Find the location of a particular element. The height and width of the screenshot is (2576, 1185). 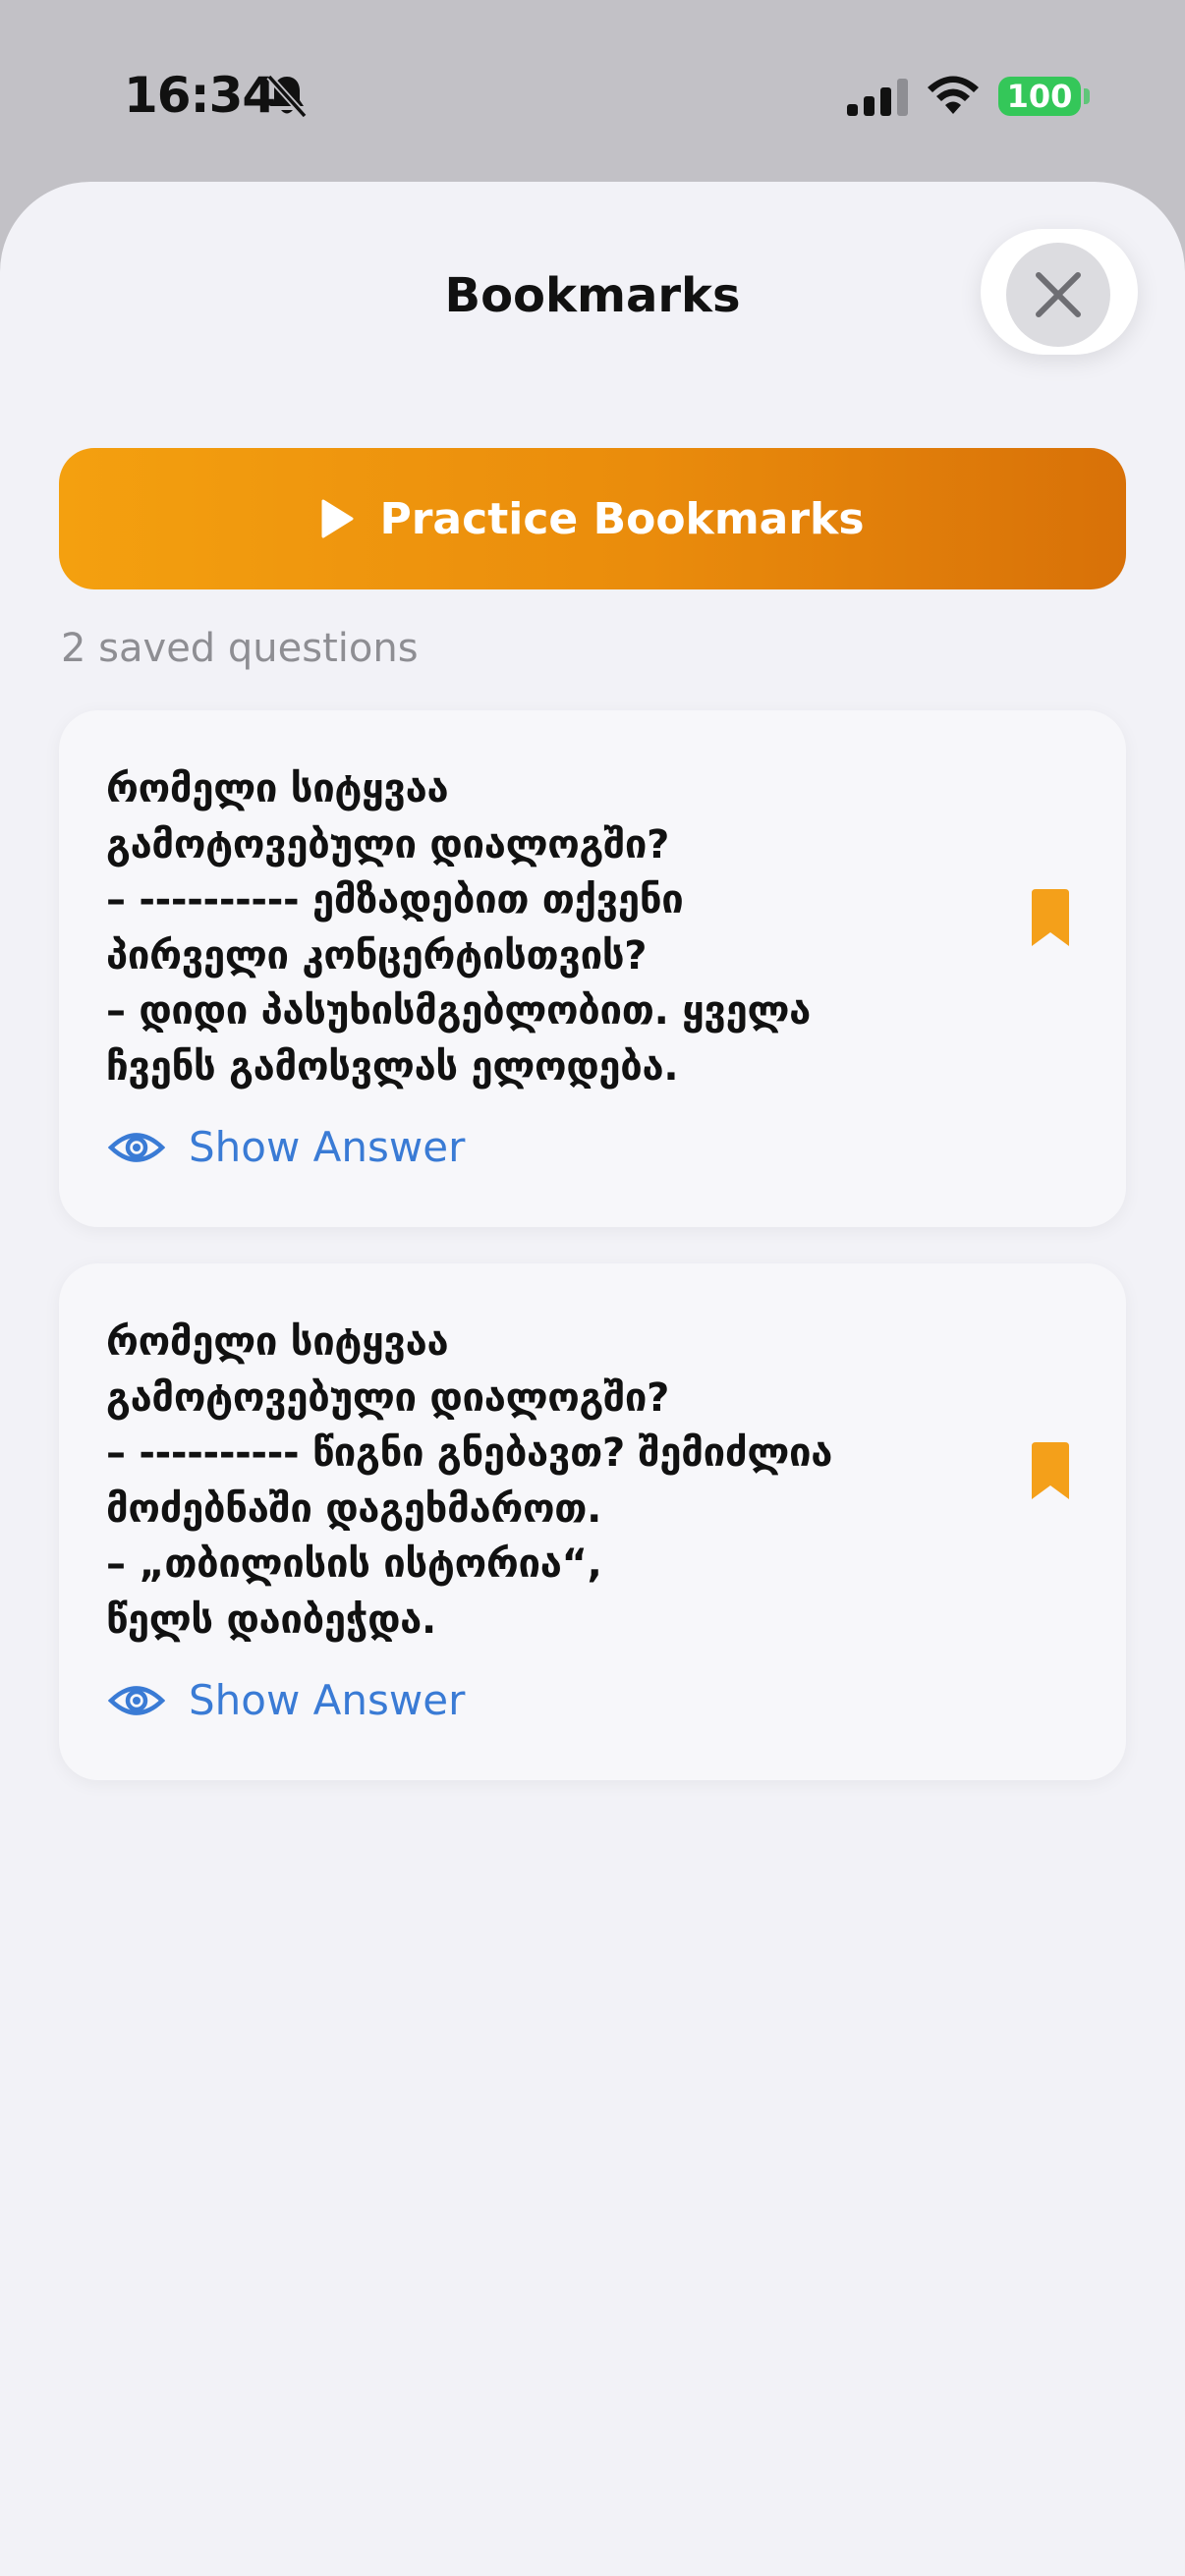

wifi-icon is located at coordinates (954, 95).